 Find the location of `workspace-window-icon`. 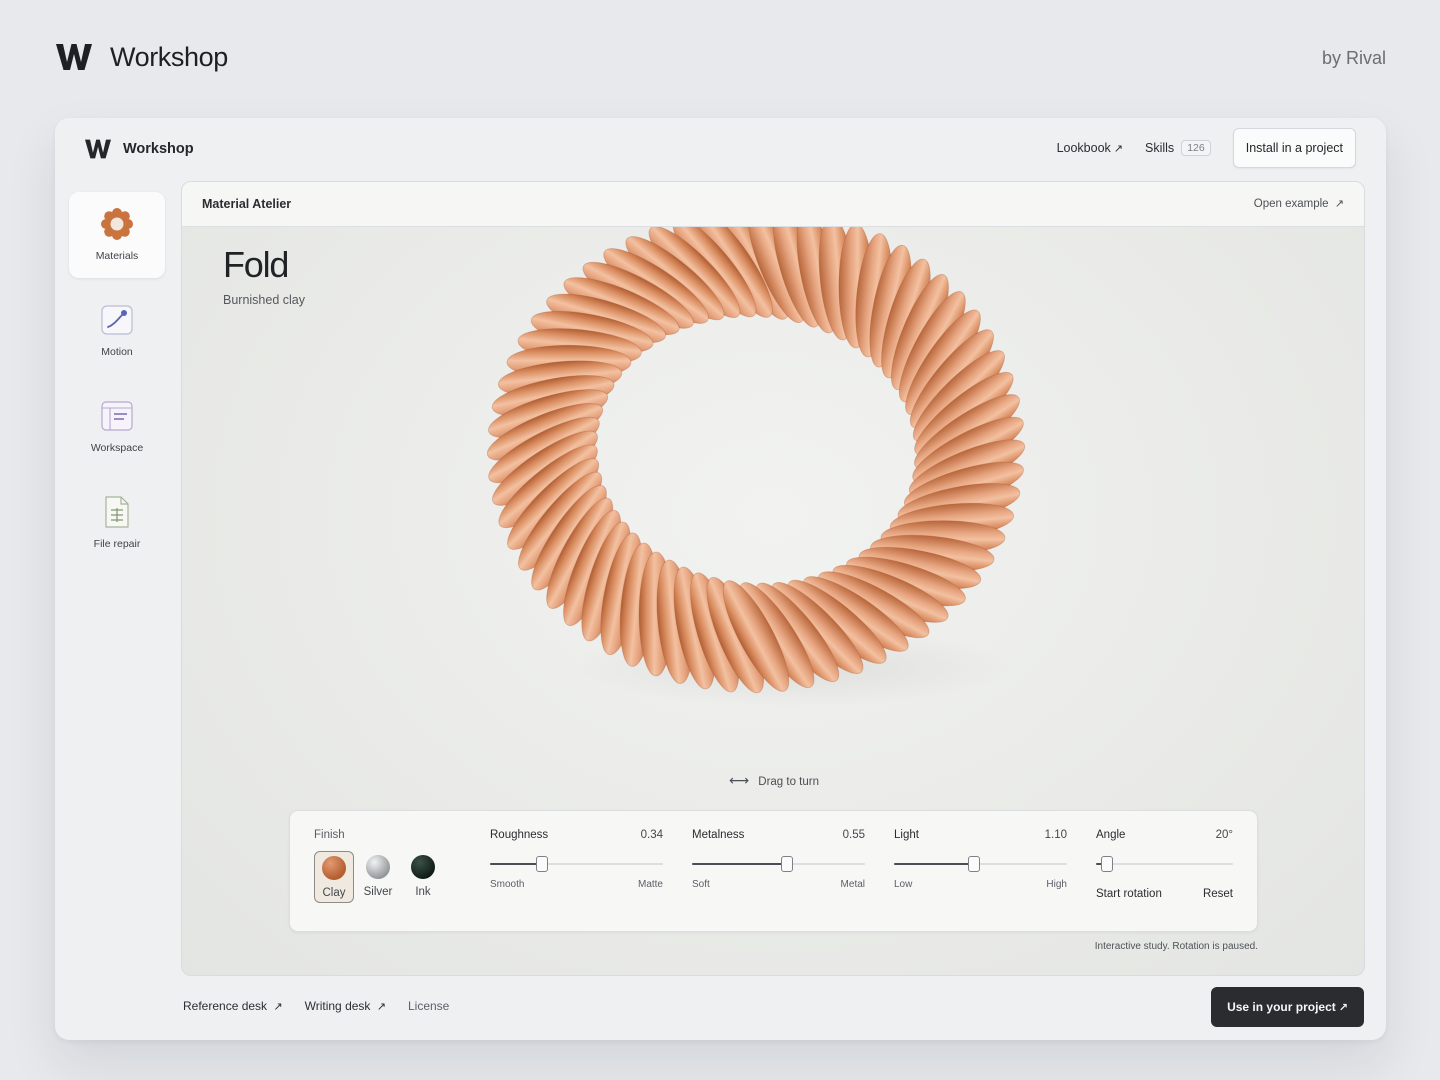

workspace-window-icon is located at coordinates (117, 416).